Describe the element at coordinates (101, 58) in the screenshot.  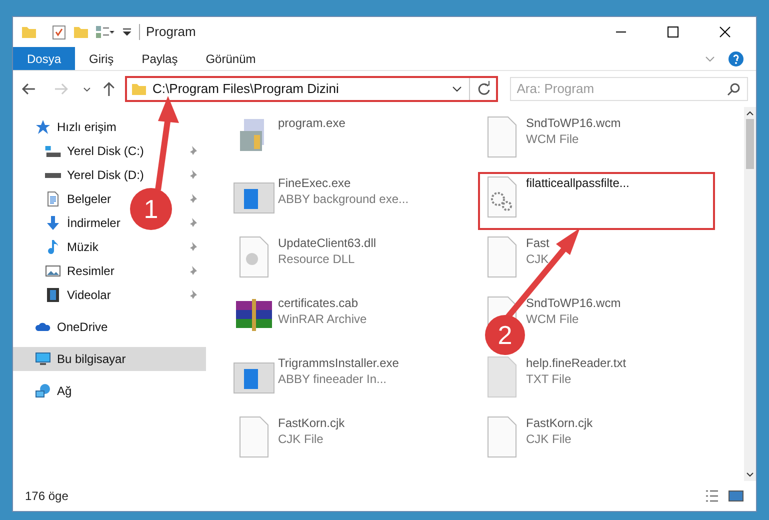
I see `ribbon-tab: Giriş` at that location.